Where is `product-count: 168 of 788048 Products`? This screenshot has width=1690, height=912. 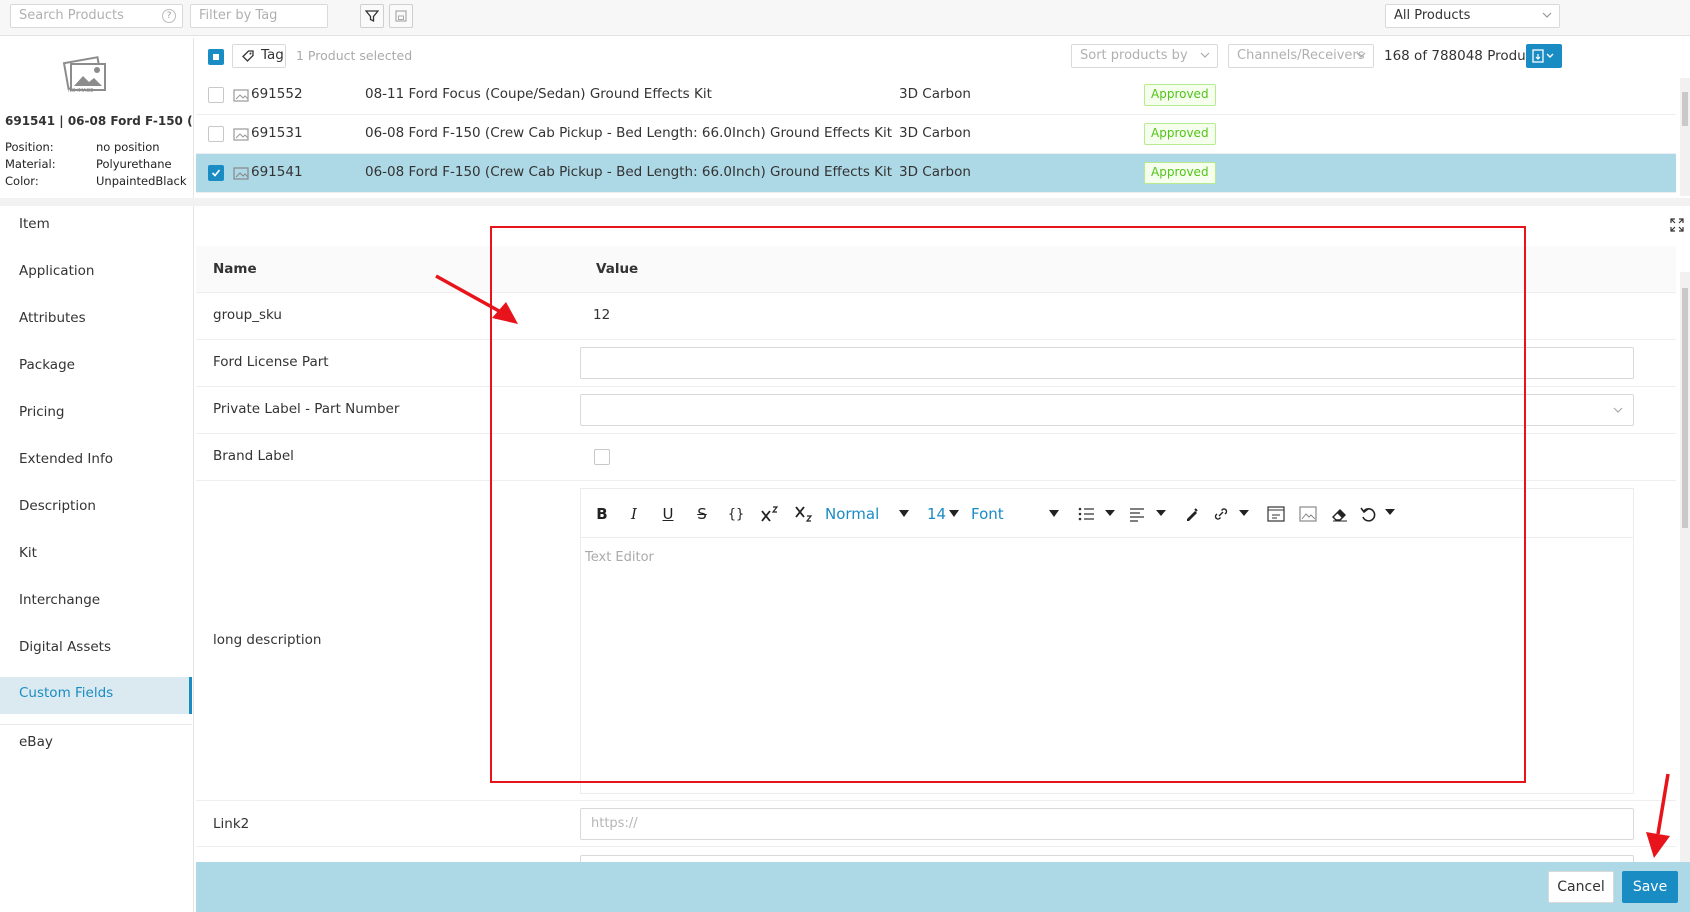 product-count: 168 of 788048 Products is located at coordinates (1465, 56).